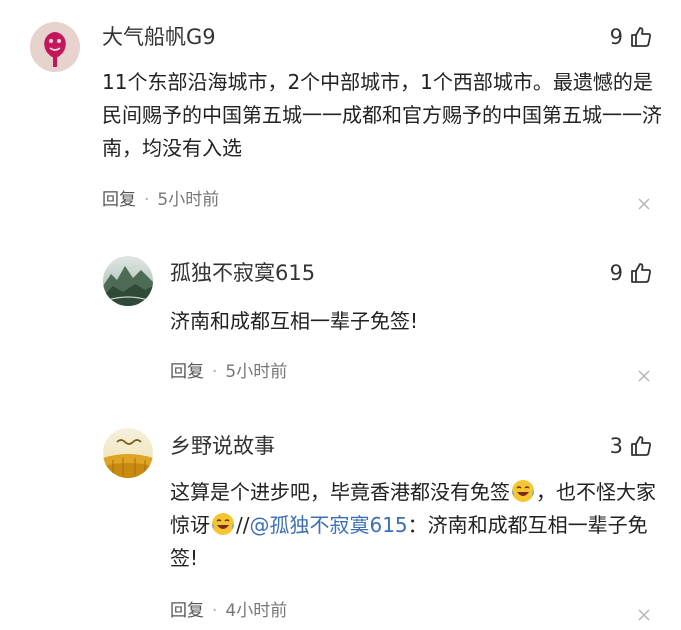  What do you see at coordinates (222, 446) in the screenshot?
I see `username: 乡野说故事` at bounding box center [222, 446].